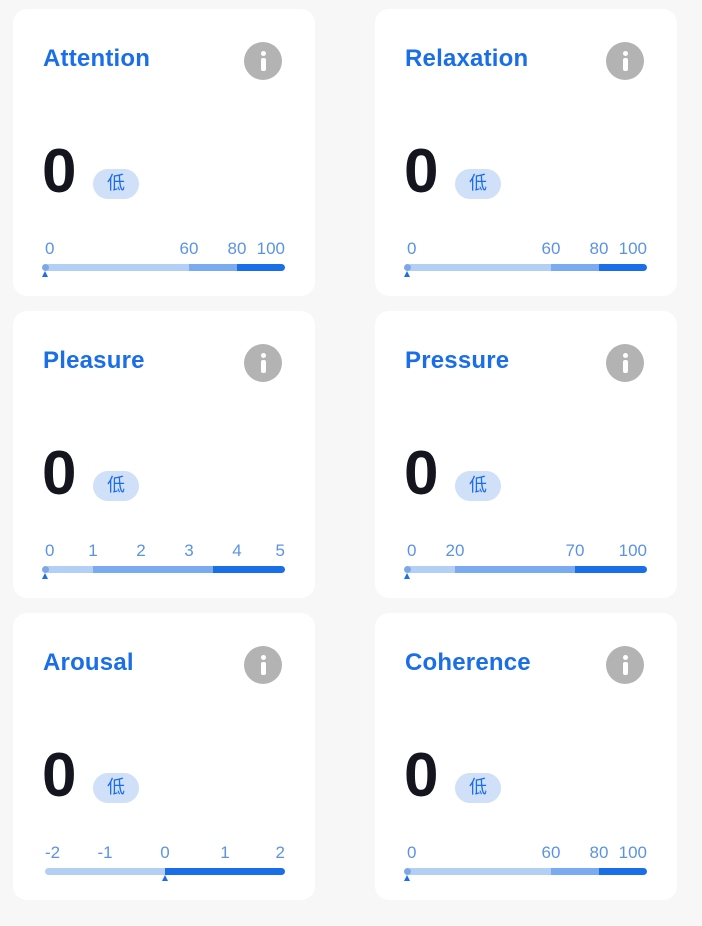 The height and width of the screenshot is (926, 702). I want to click on metric-card-coherence: Coherence 0 低 0 60 80 100, so click(526, 756).